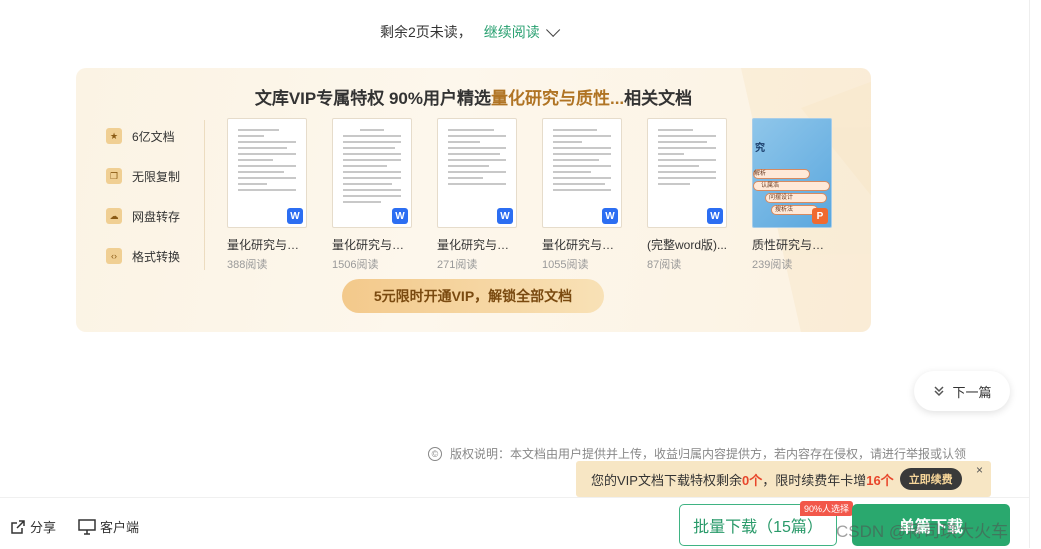 Image resolution: width=1041 pixels, height=549 pixels. Describe the element at coordinates (473, 296) in the screenshot. I see `open-vip-button: 5元限时开通VIP，解锁全部文档` at that location.